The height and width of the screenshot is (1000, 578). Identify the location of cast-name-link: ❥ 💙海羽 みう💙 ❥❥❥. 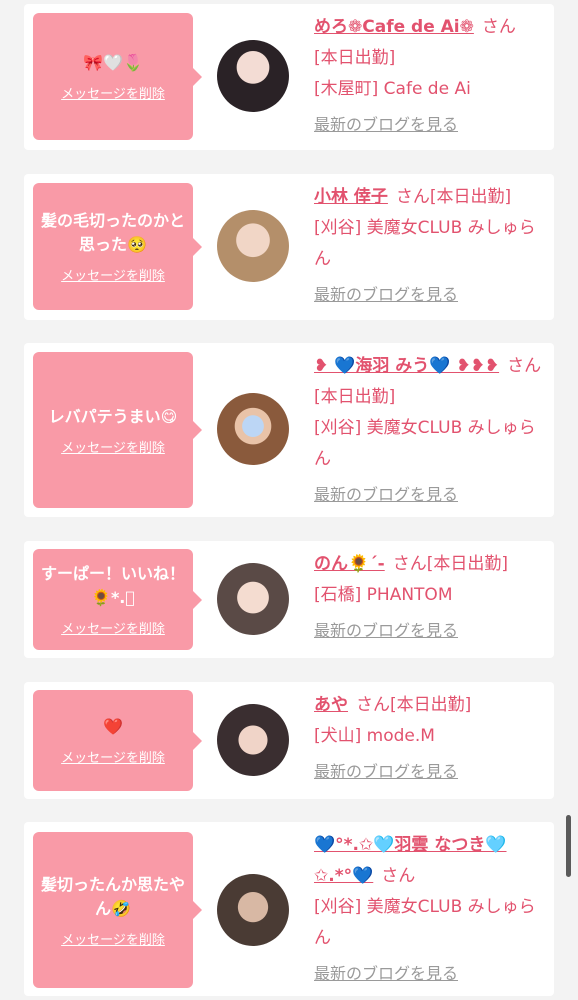
(406, 366).